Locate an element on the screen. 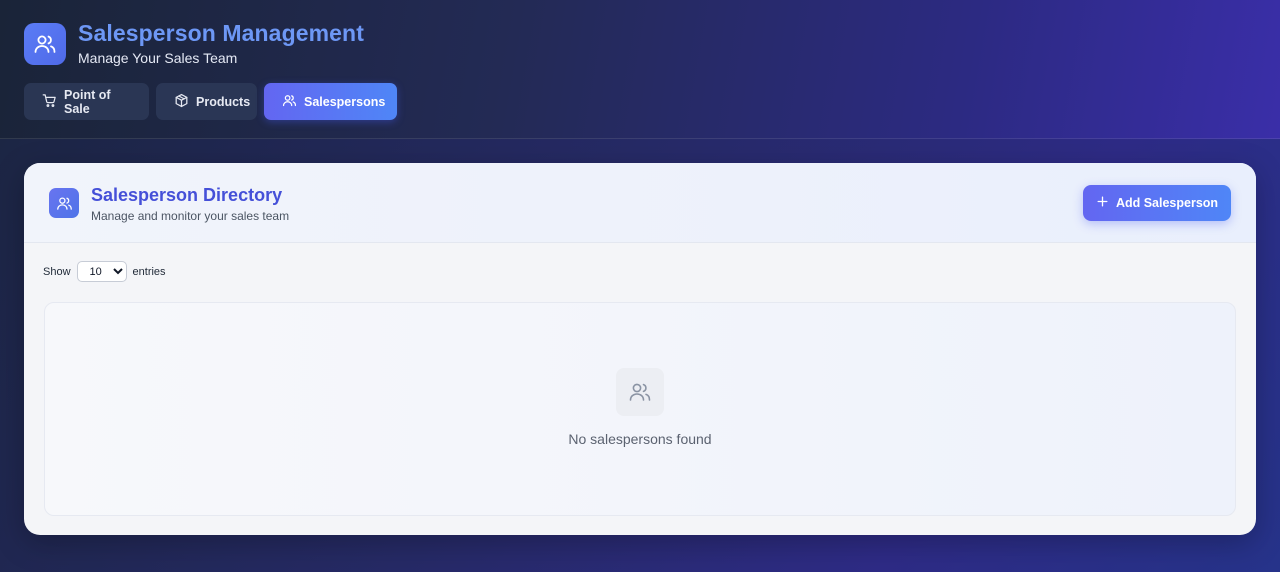 This screenshot has width=1280, height=572. directory-title: Salesperson Directory is located at coordinates (187, 195).